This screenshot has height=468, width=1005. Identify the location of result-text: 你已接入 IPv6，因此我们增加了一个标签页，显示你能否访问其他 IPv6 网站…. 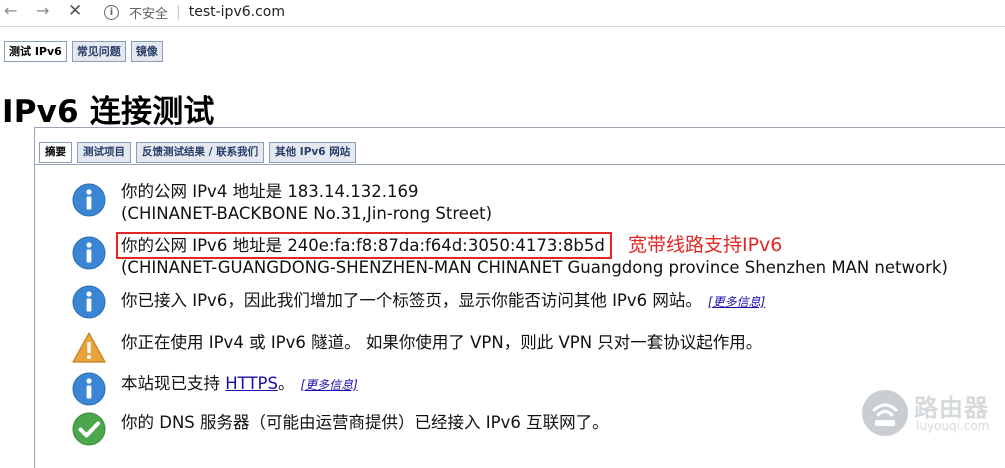
(443, 301).